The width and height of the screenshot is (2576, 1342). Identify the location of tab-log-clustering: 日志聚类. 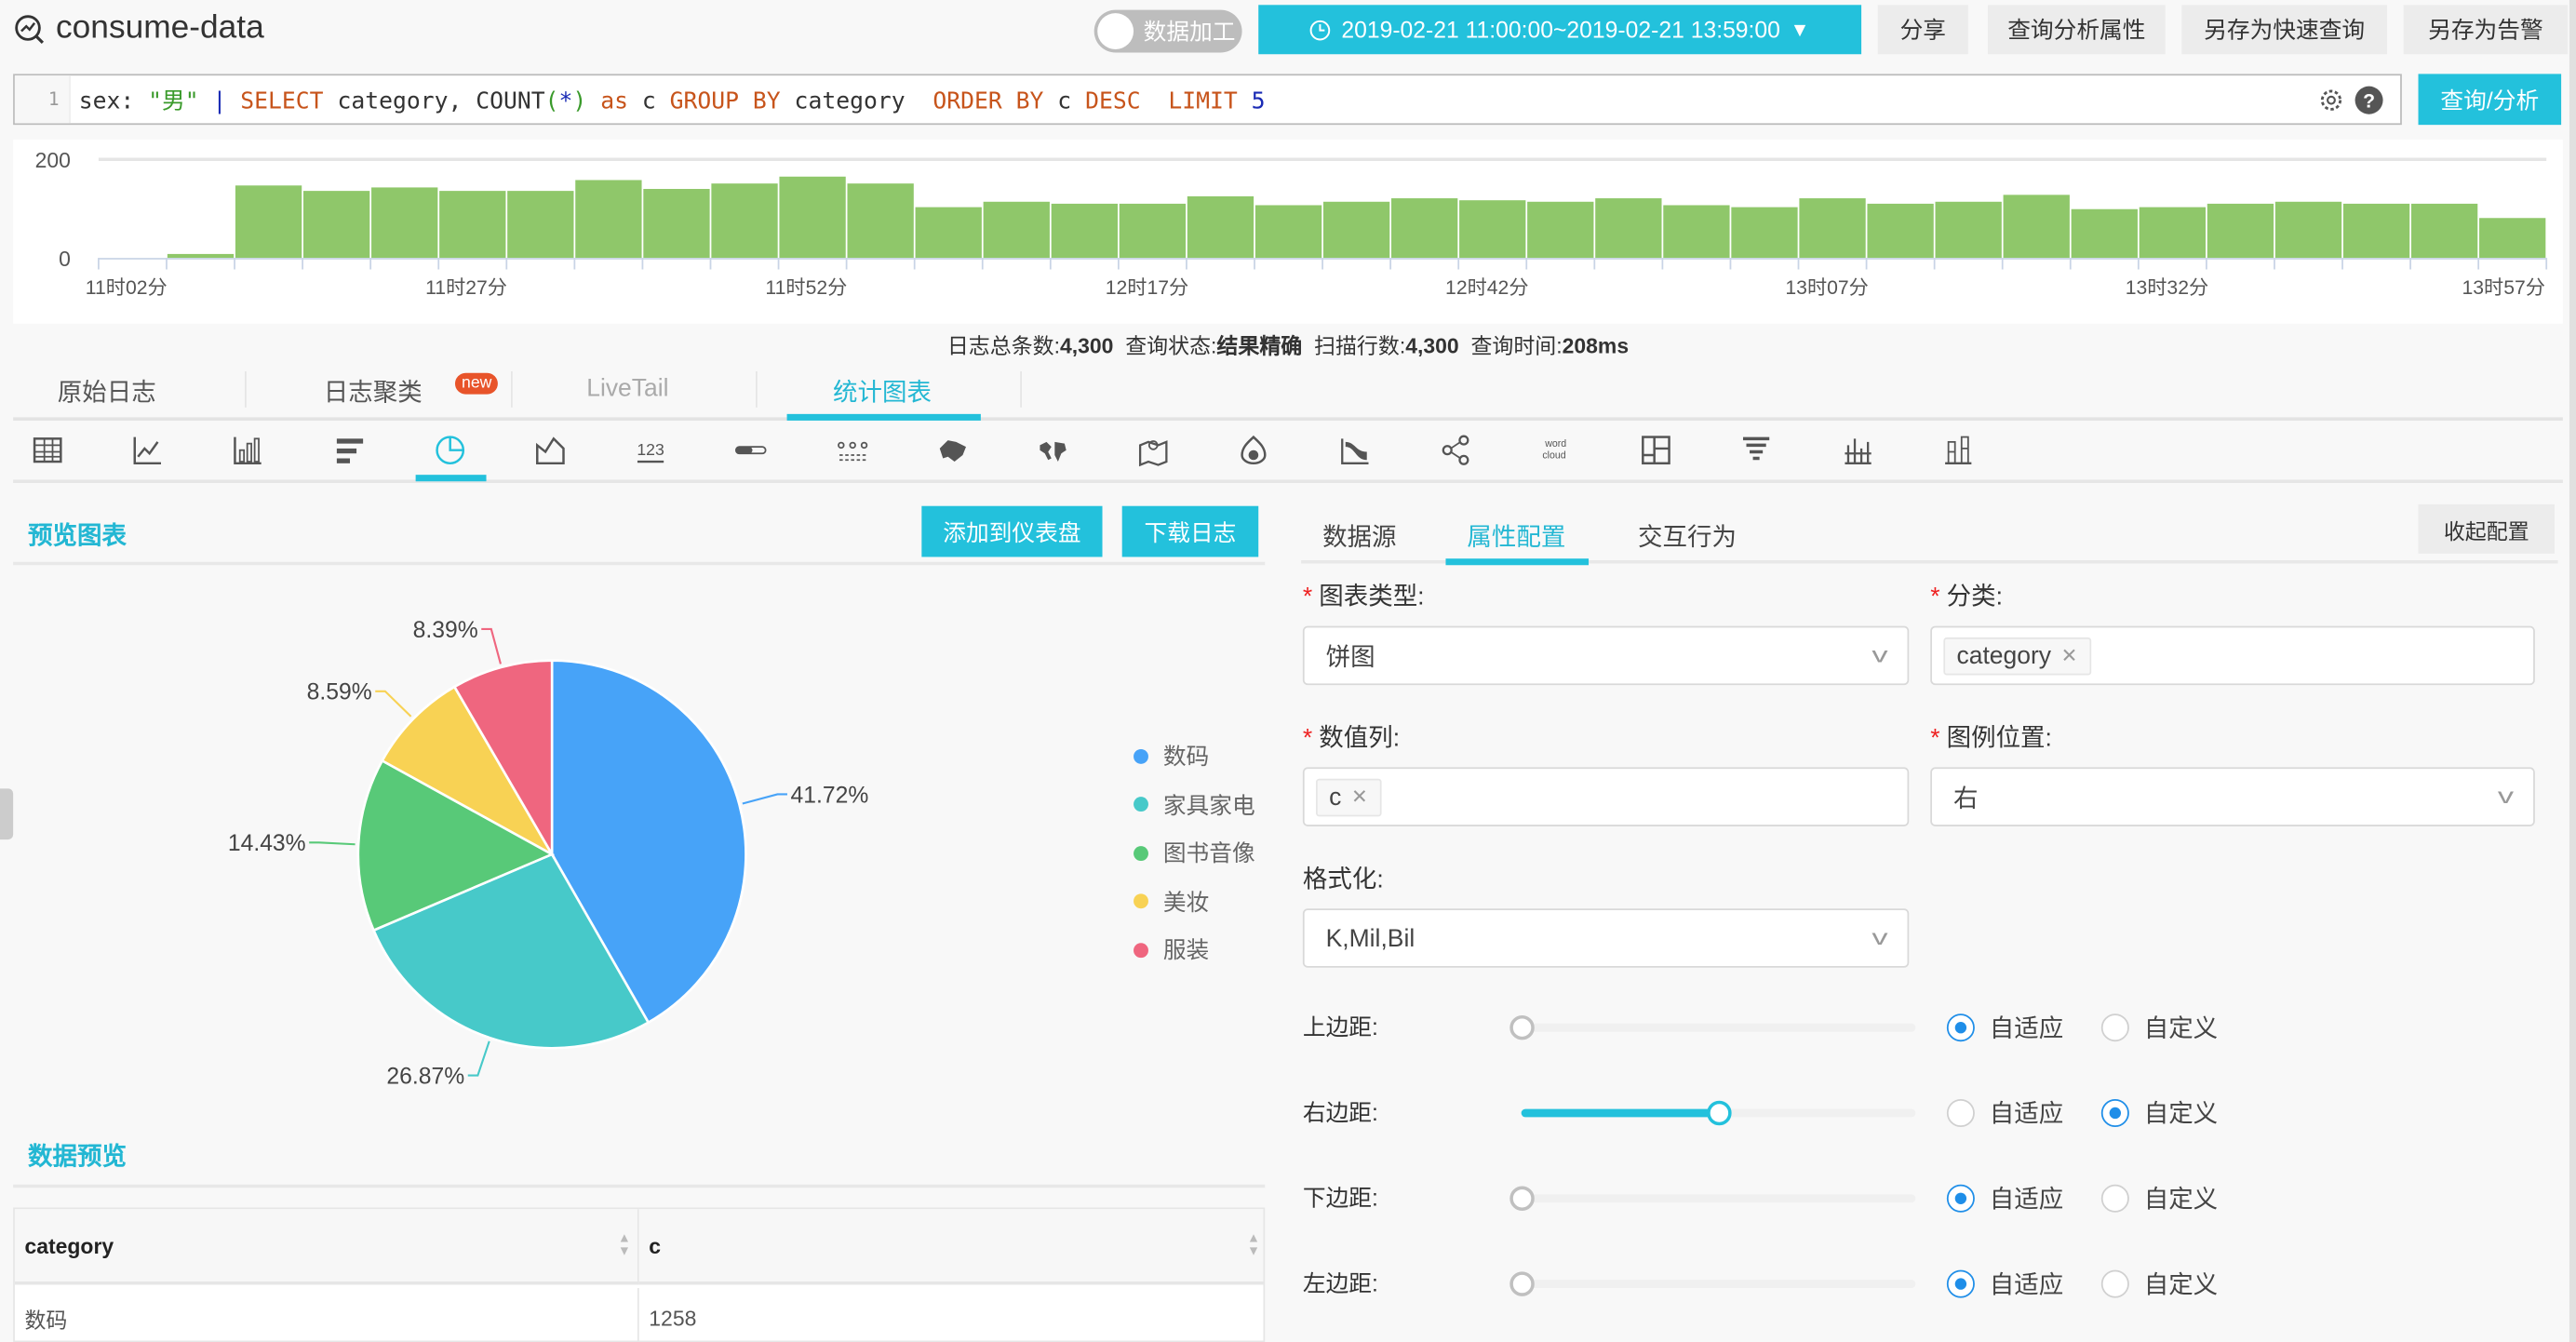
(373, 391).